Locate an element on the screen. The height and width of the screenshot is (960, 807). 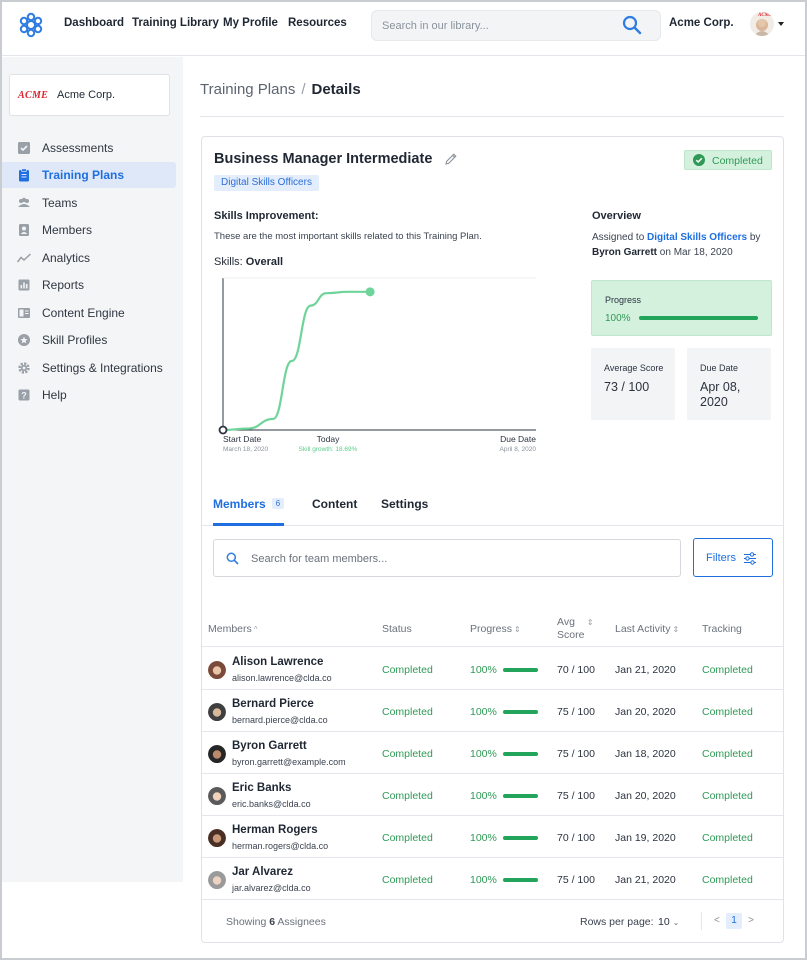
header-members-label: Members is located at coordinates (230, 629).